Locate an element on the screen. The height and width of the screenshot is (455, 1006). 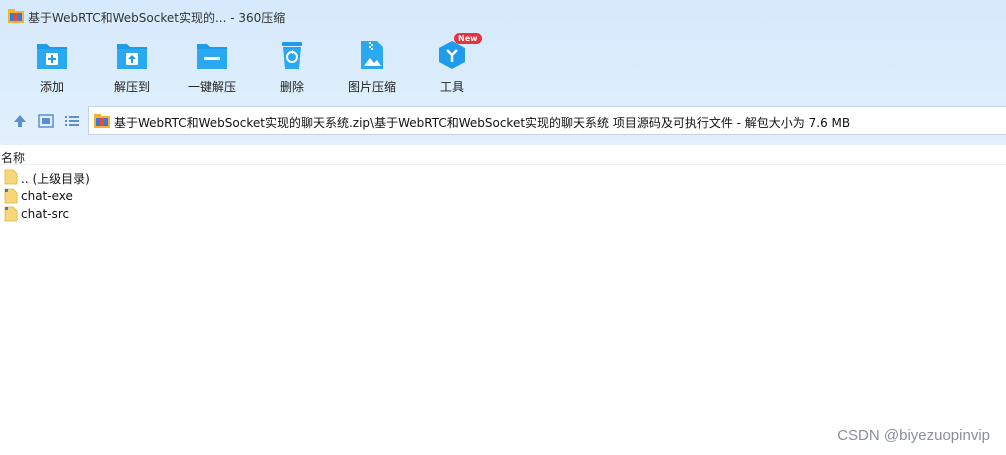
list-view-icon is located at coordinates (72, 121).